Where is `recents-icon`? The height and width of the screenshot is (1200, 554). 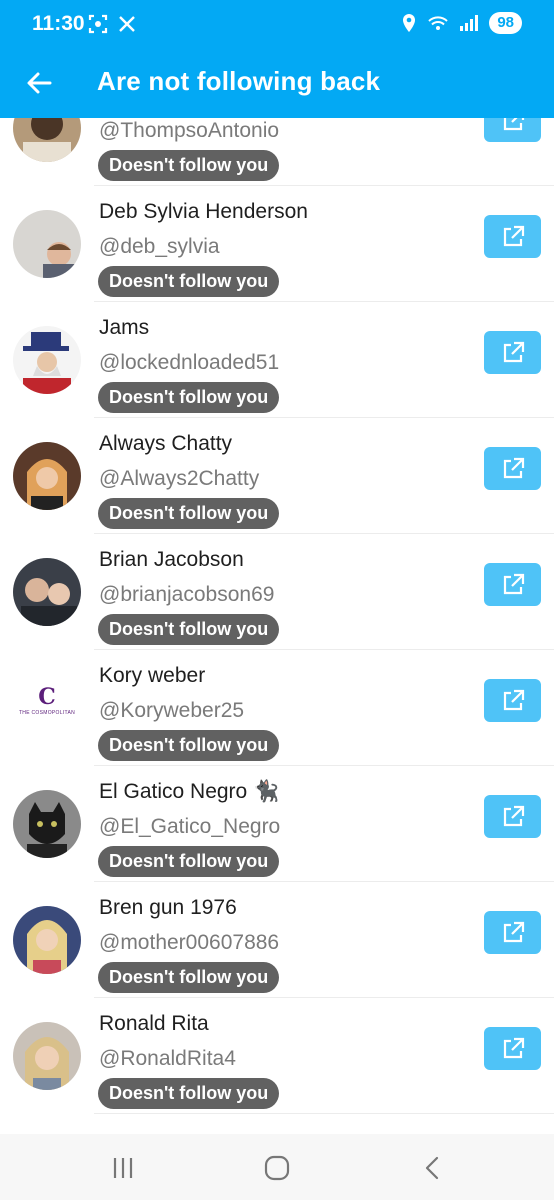
recents-icon is located at coordinates (123, 1168).